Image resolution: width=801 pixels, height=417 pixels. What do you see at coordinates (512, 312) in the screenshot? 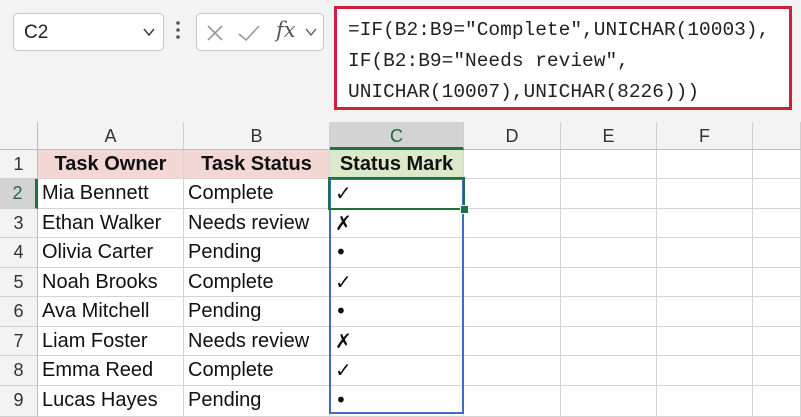
I see `cell-d6` at bounding box center [512, 312].